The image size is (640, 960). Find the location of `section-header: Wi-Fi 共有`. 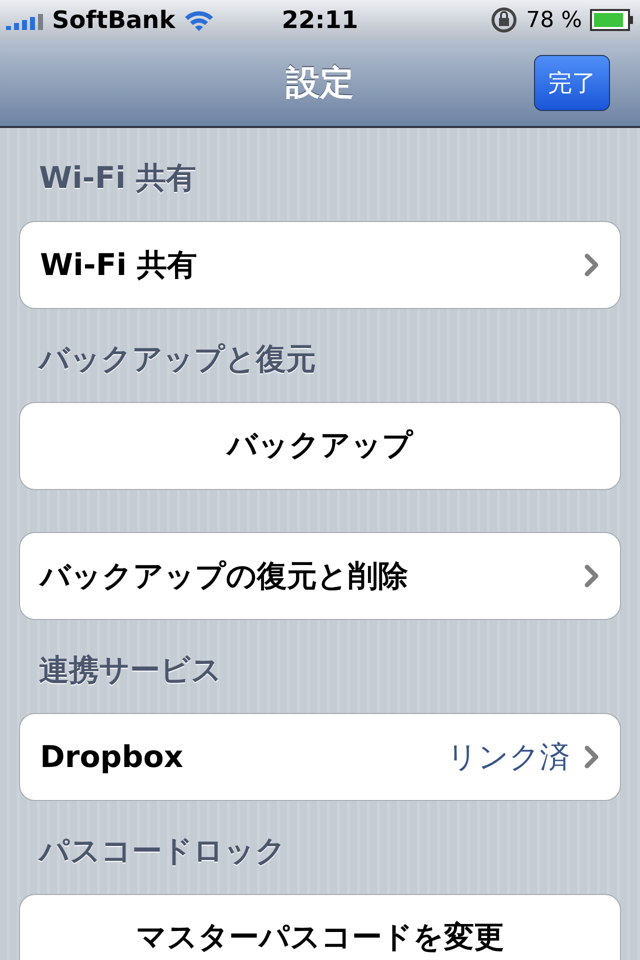

section-header: Wi-Fi 共有 is located at coordinates (117, 179).